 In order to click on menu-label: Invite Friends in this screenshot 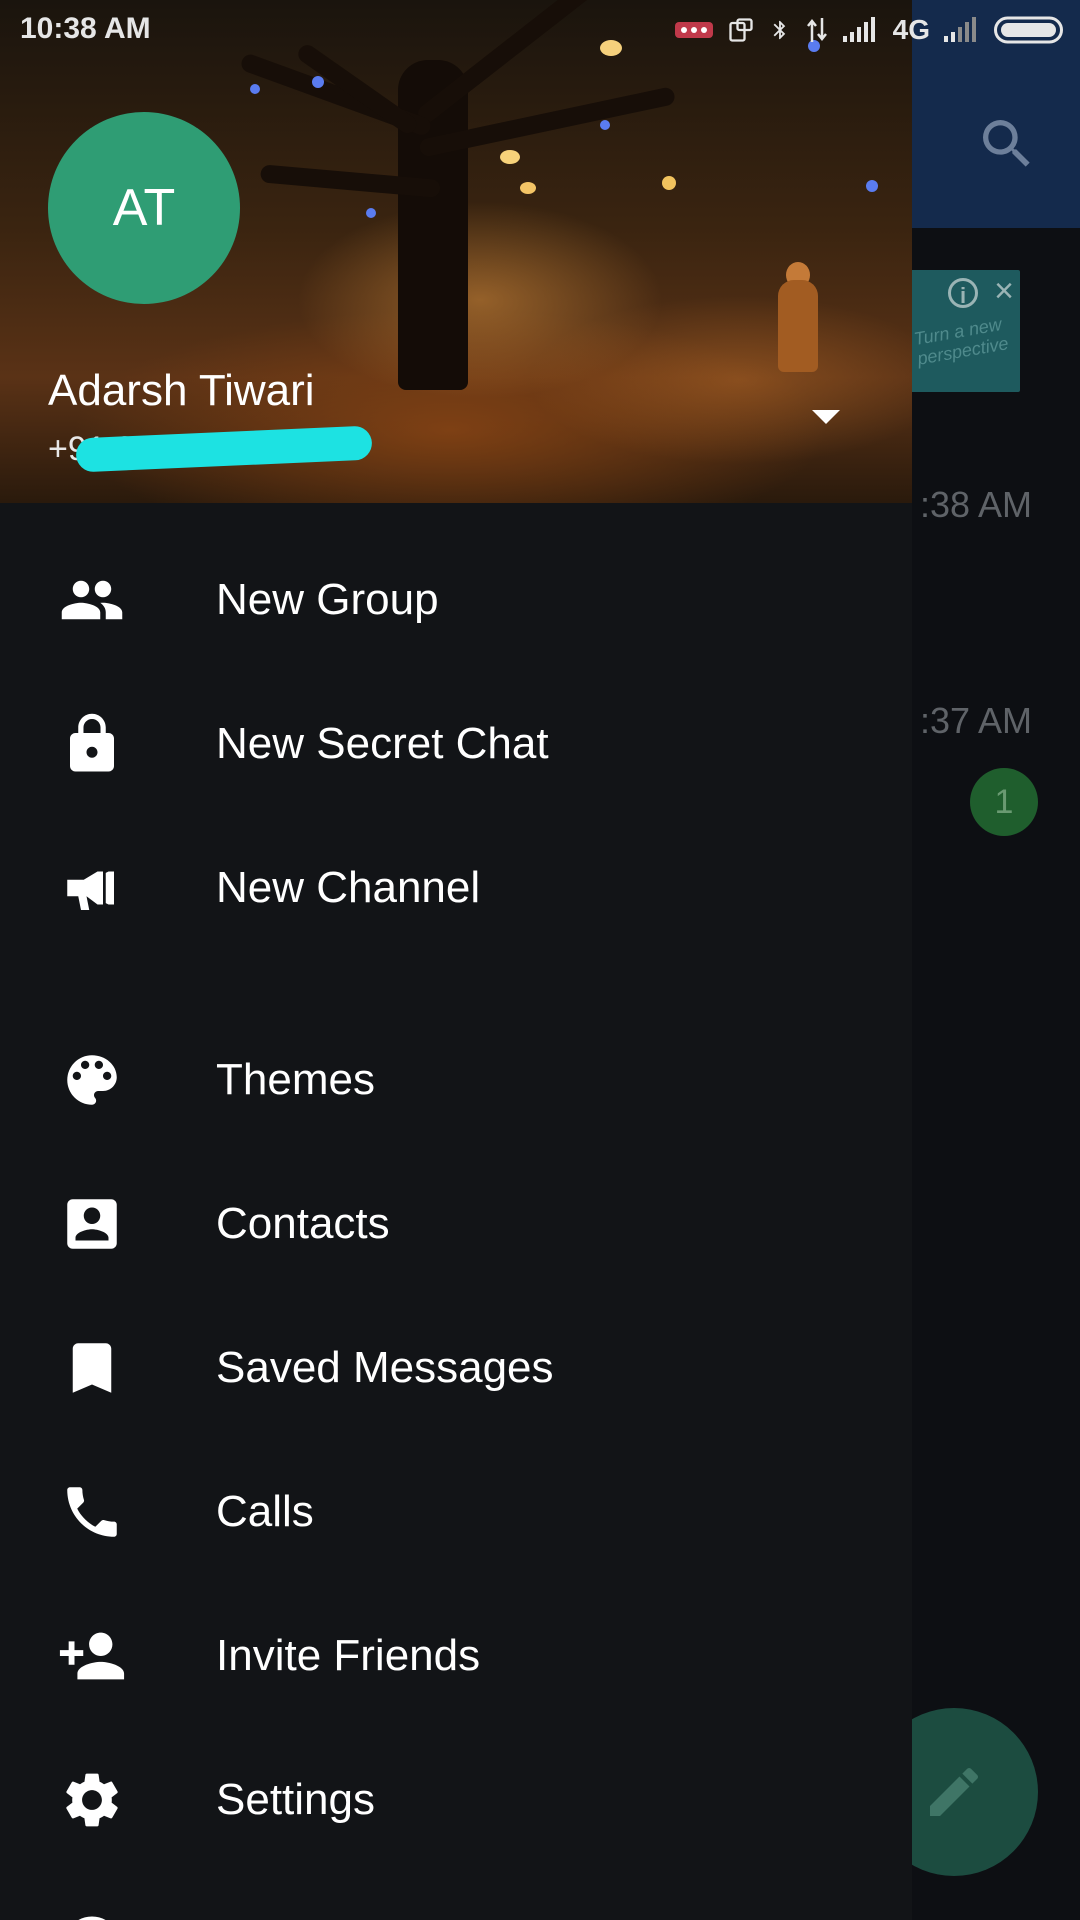, I will do `click(348, 1655)`.